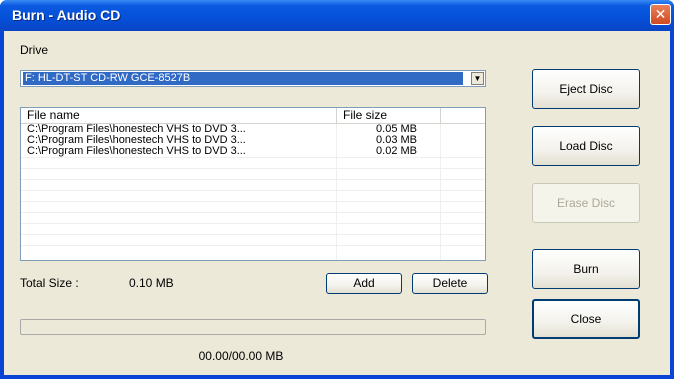 The image size is (674, 379). Describe the element at coordinates (586, 203) in the screenshot. I see `erase-disc-button: Erase Disc` at that location.